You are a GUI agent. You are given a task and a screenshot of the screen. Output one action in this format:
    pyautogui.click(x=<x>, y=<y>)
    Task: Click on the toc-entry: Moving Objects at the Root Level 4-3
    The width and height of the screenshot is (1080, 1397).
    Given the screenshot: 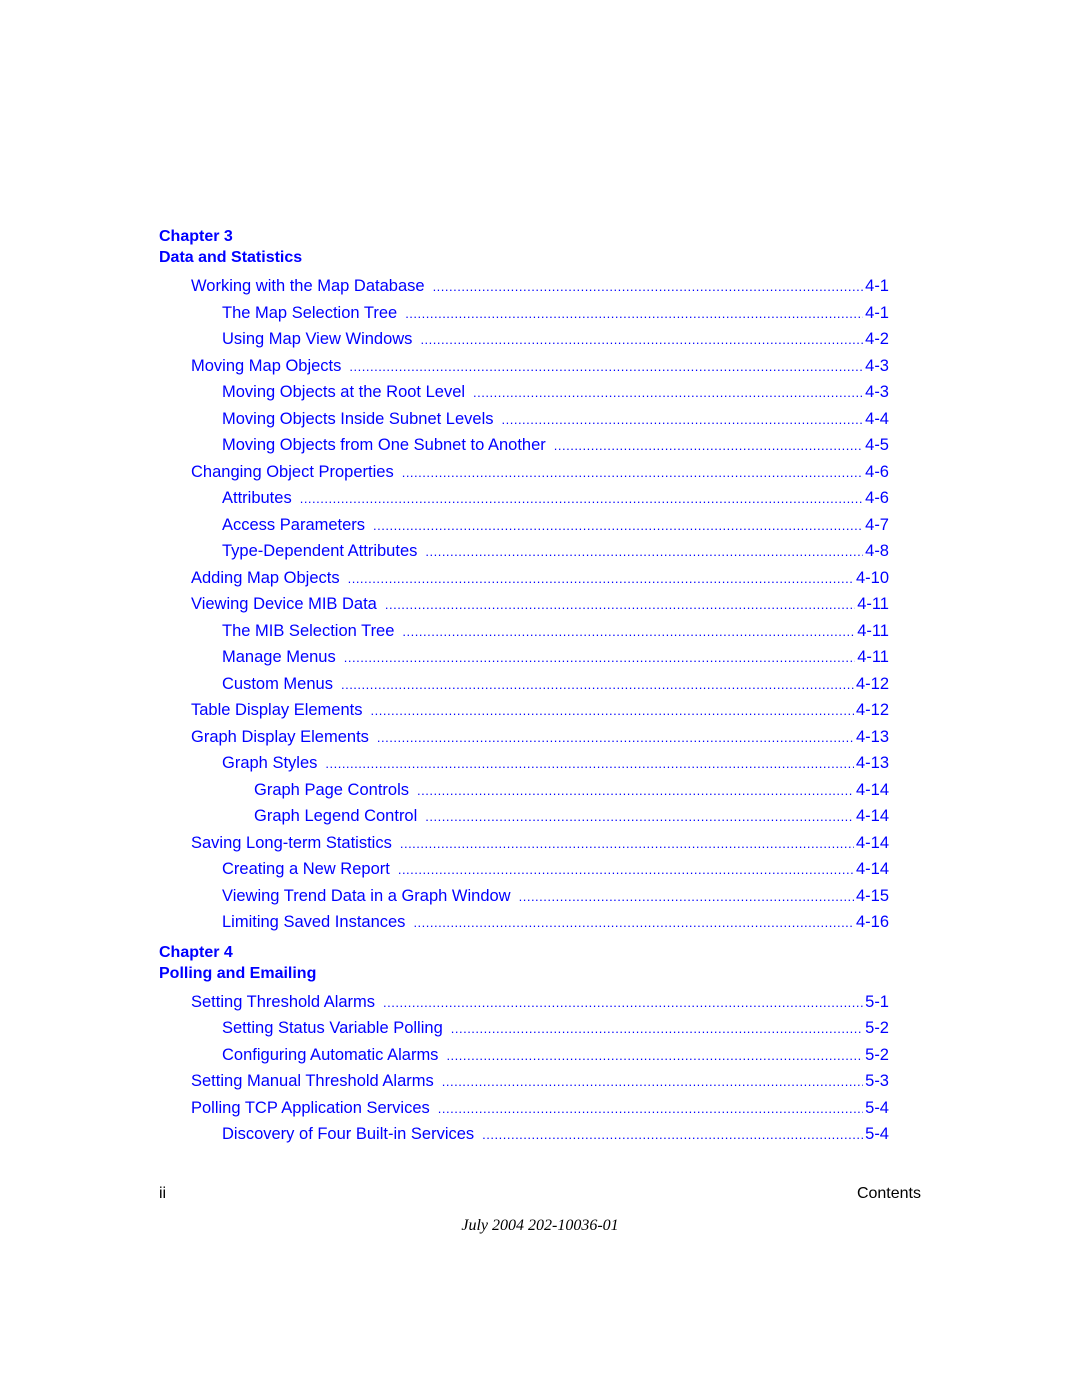 What is the action you would take?
    pyautogui.click(x=524, y=392)
    